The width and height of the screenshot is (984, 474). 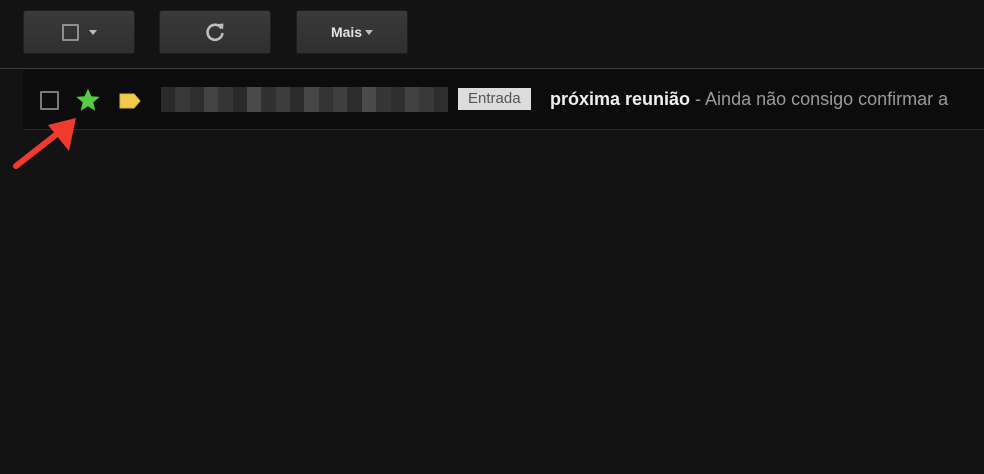 I want to click on toolbar-divider, so click(x=492, y=68).